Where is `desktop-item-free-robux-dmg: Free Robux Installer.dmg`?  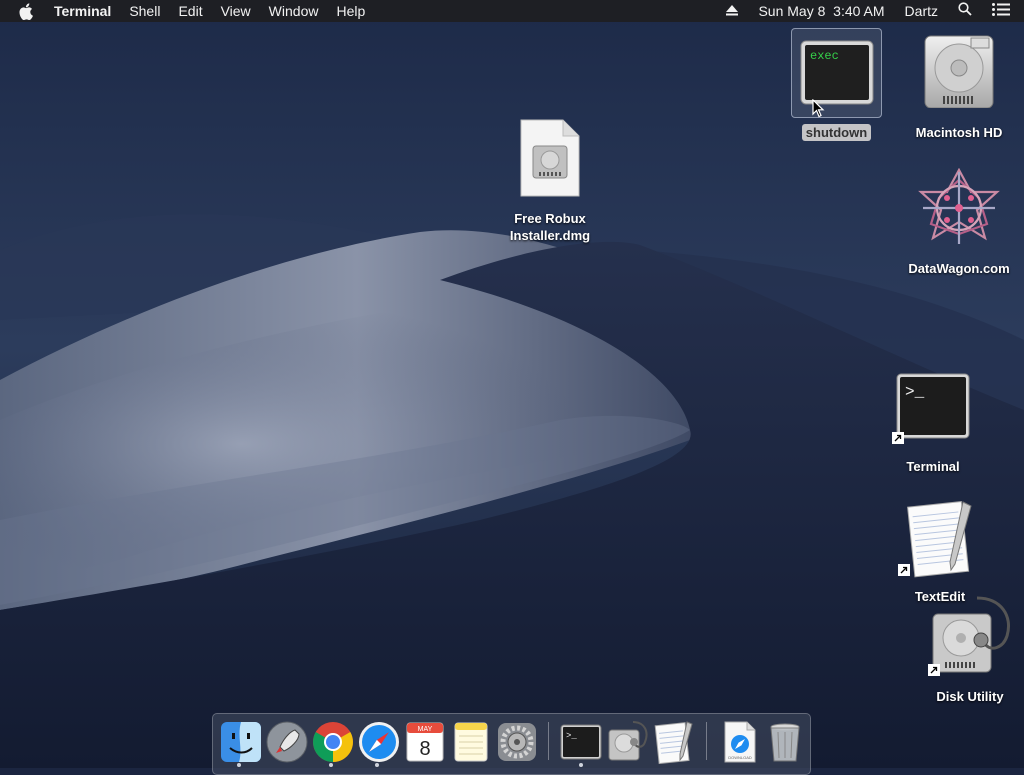 desktop-item-free-robux-dmg: Free Robux Installer.dmg is located at coordinates (550, 181).